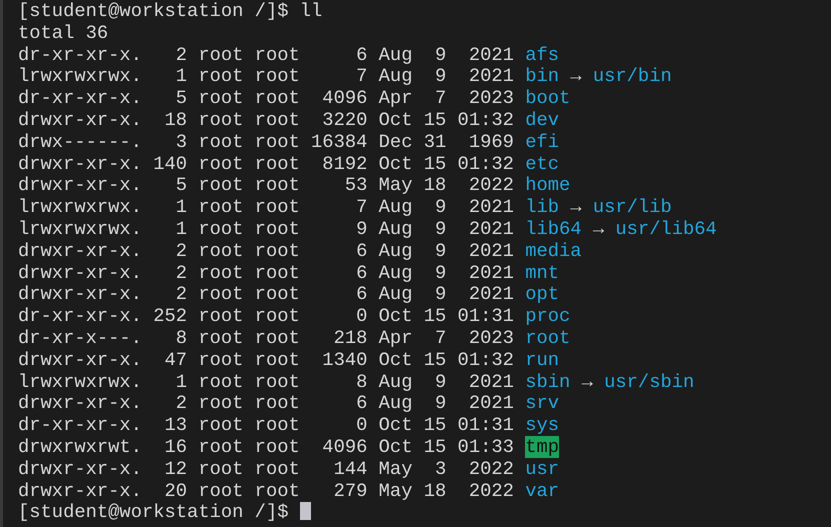  Describe the element at coordinates (266, 55) in the screenshot. I see `file-details: dr-xr-xr-x. 2 root root 6 Aug 9 2021` at that location.